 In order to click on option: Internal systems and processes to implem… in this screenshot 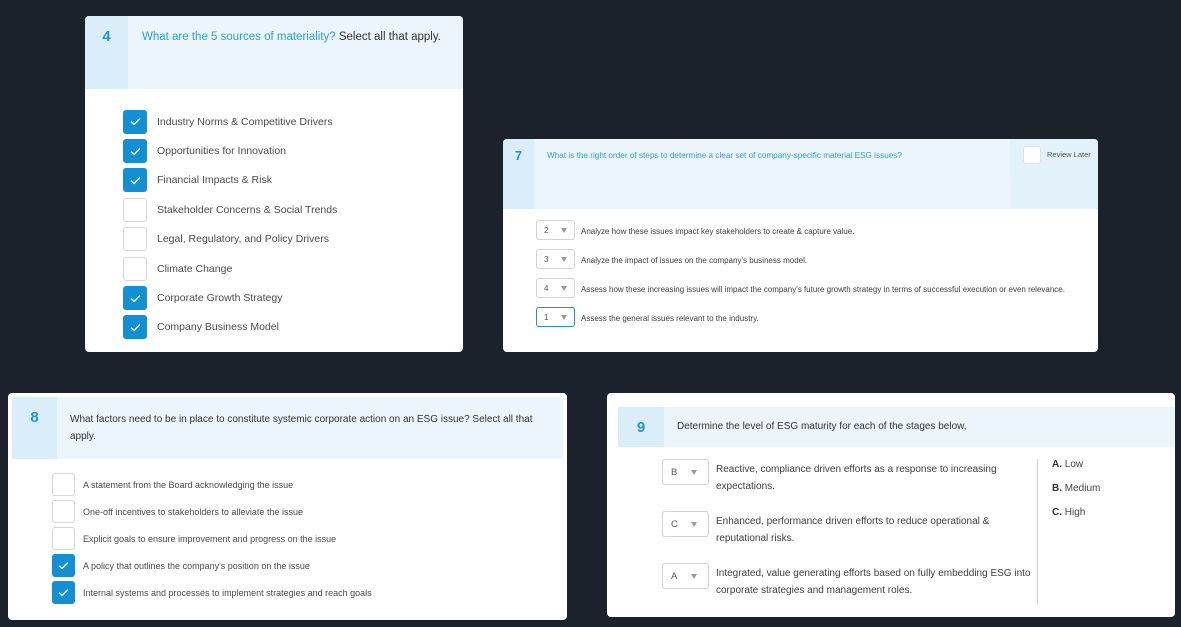, I will do `click(309, 592)`.